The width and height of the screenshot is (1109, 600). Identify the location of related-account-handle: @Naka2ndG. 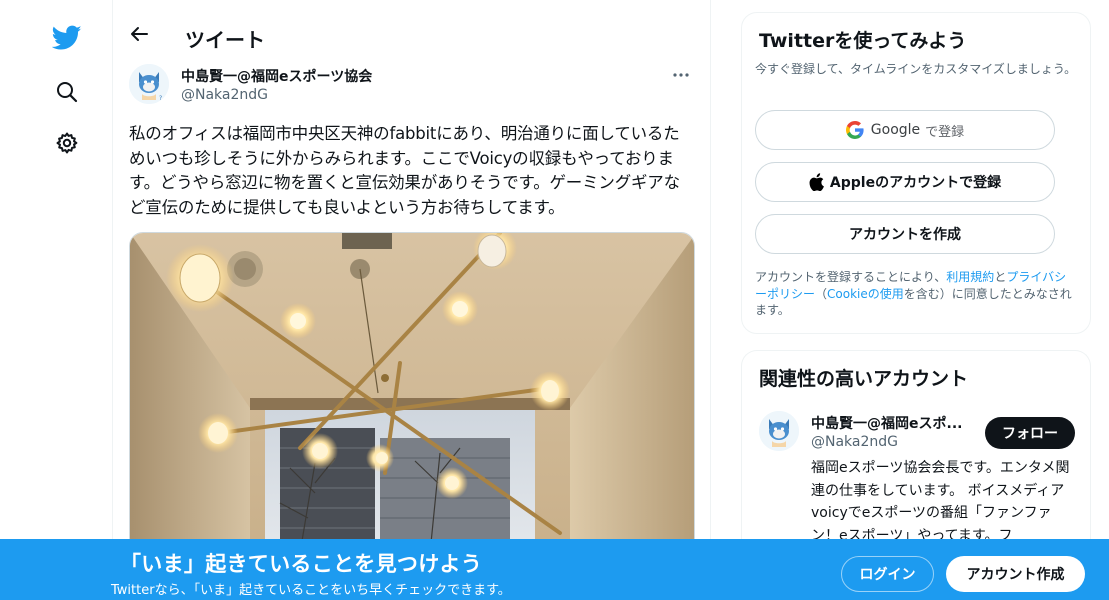
(854, 442).